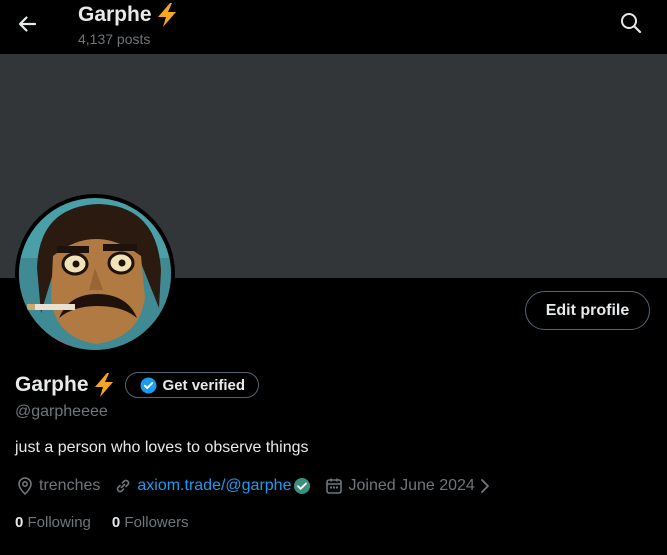 The width and height of the screenshot is (667, 555). I want to click on chevron-right-icon, so click(485, 486).